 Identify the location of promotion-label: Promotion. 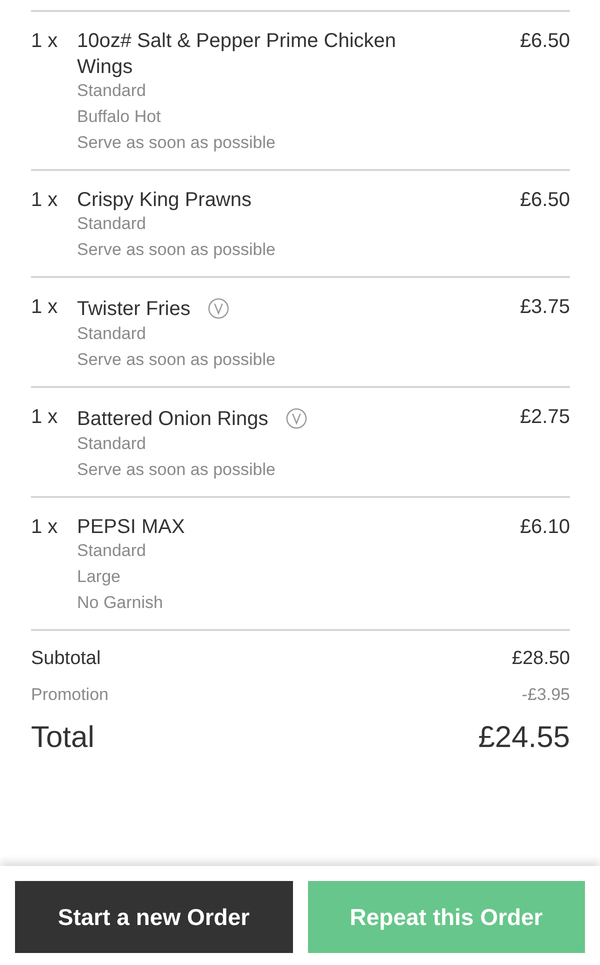
(69, 695).